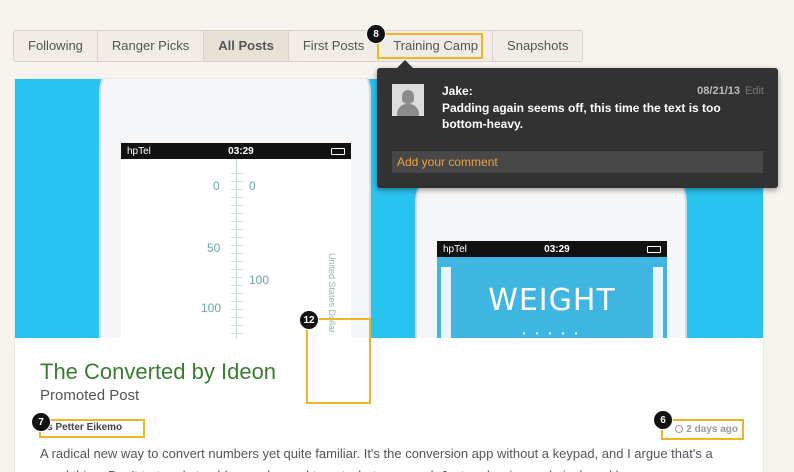  I want to click on ruler-value: 50, so click(214, 248).